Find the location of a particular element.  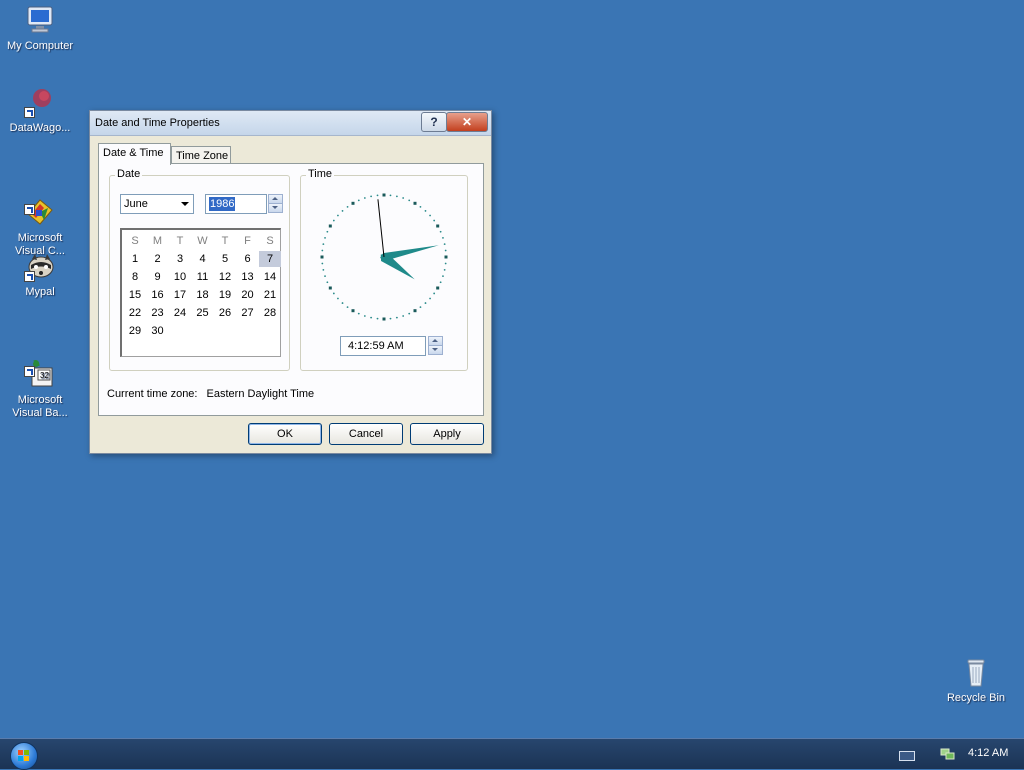

calendar-day: 29 is located at coordinates (135, 331).